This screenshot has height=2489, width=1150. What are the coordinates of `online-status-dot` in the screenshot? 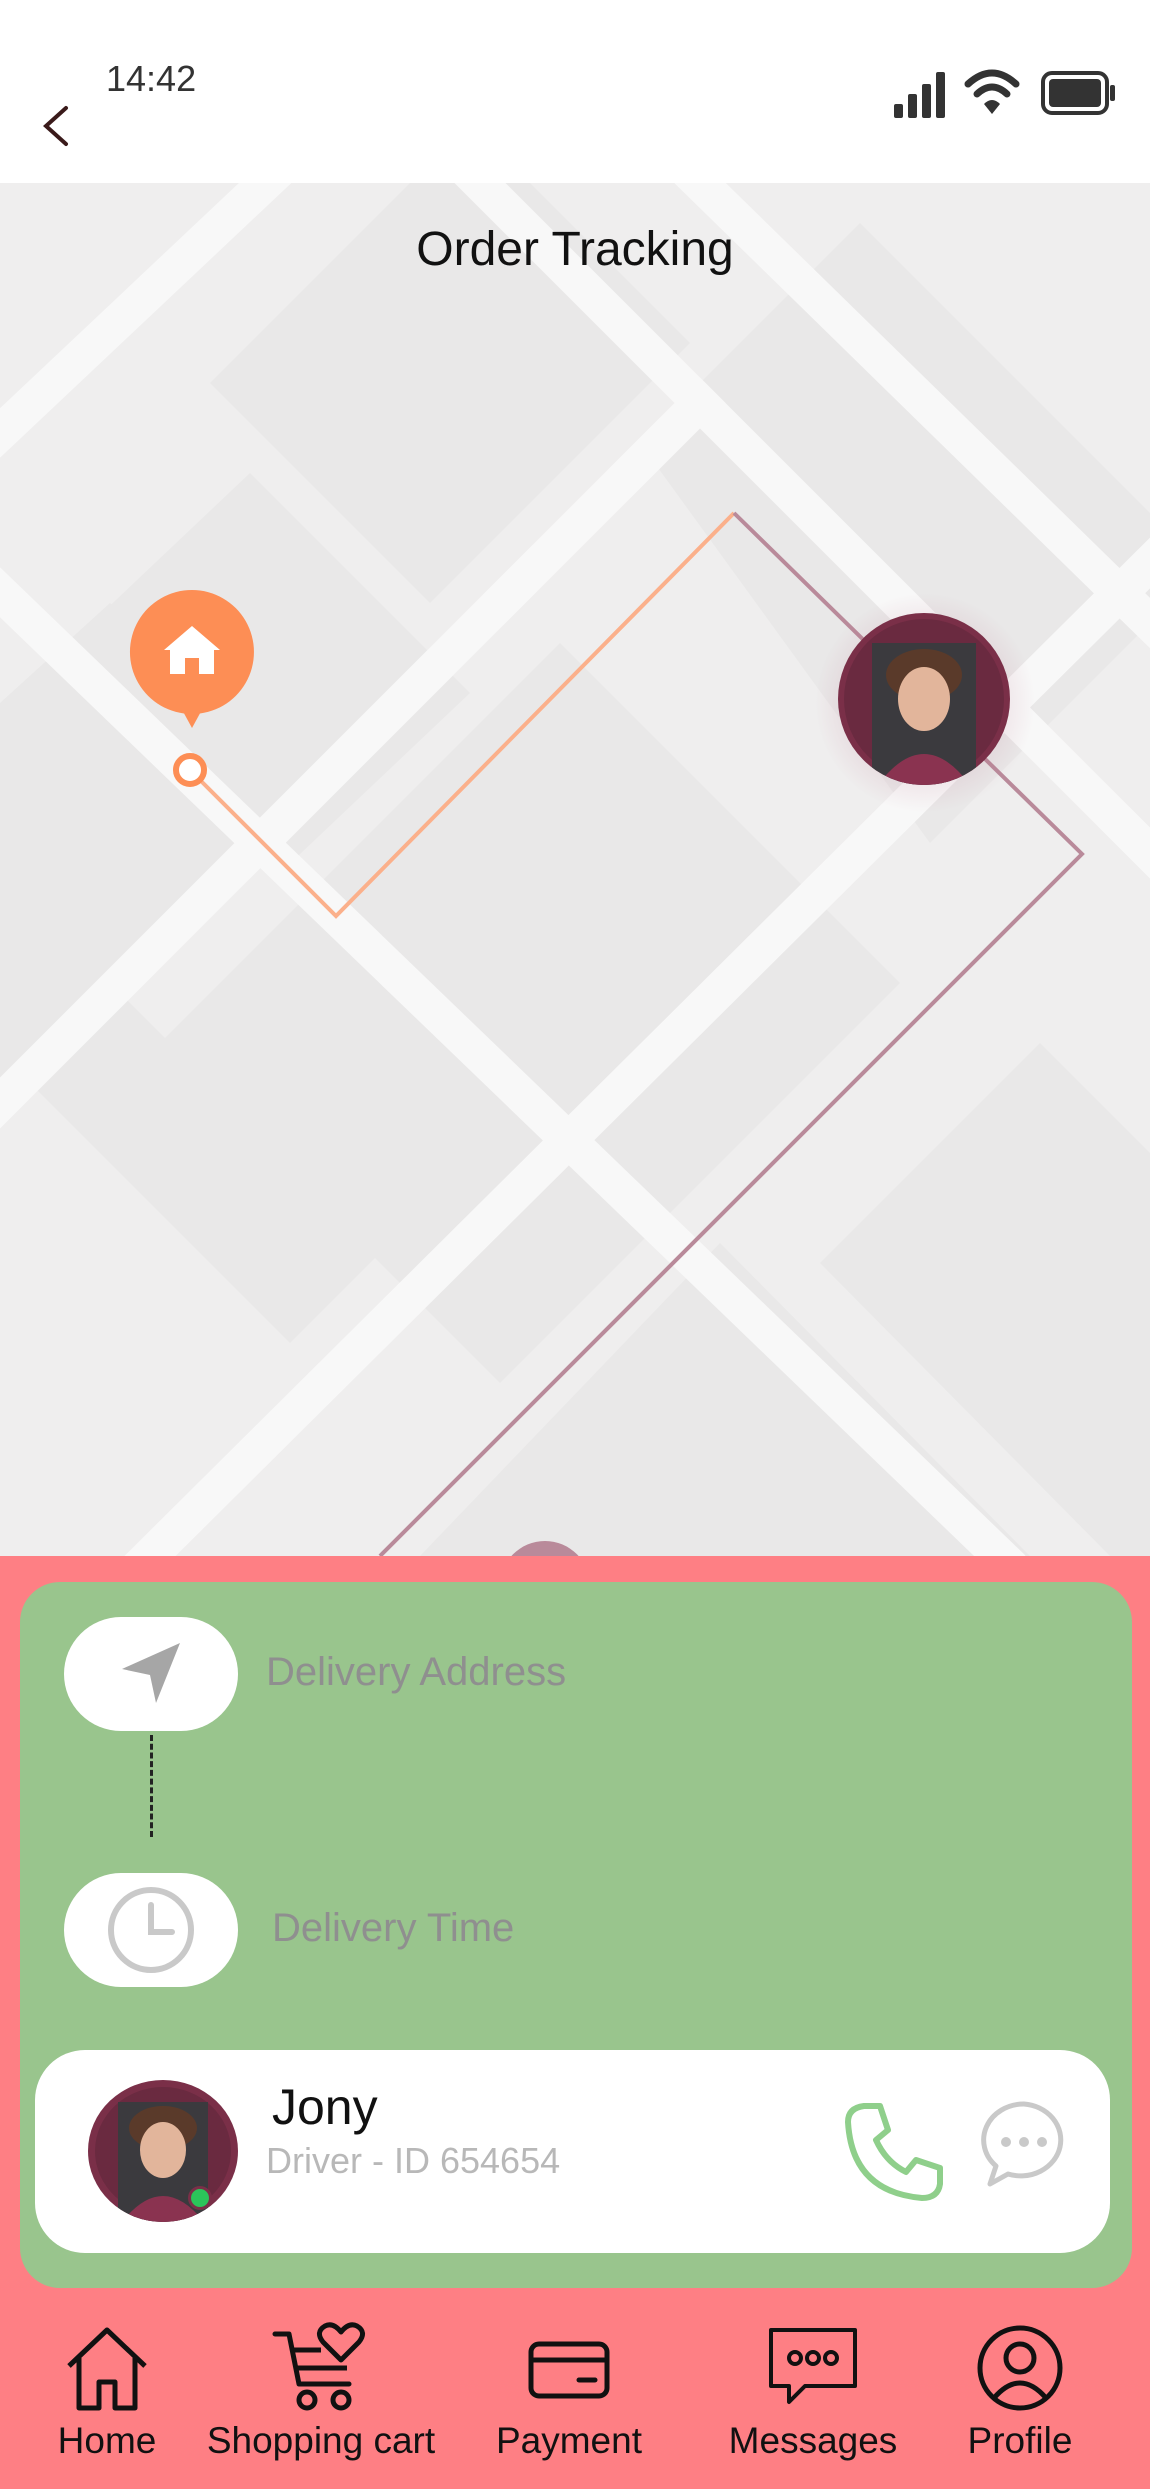 It's located at (200, 2198).